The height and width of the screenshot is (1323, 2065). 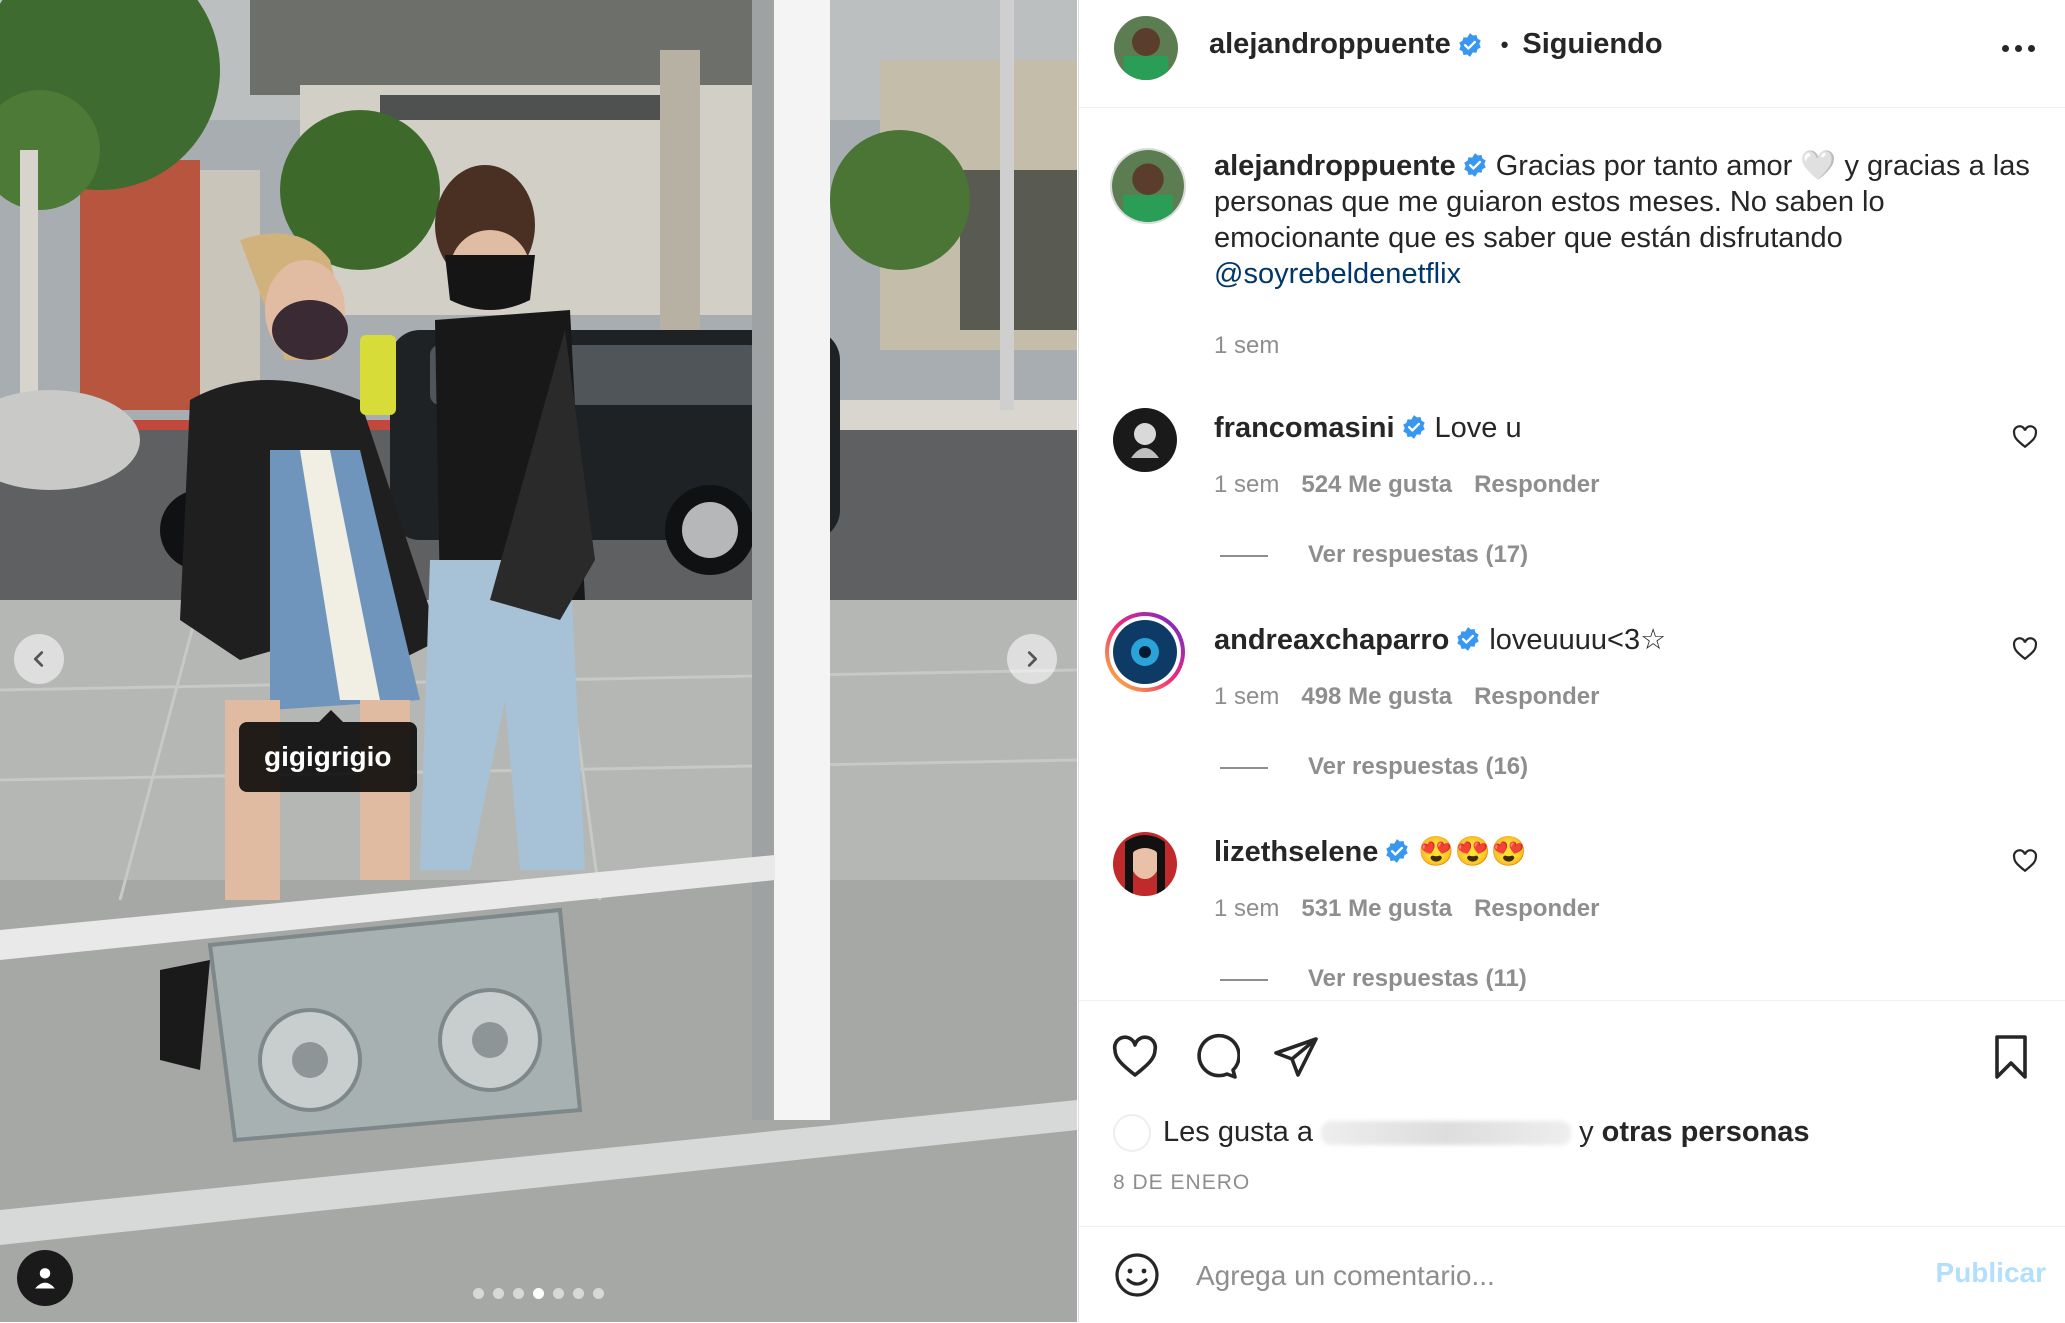 What do you see at coordinates (1337, 274) in the screenshot?
I see `caption-mention-link: @soyrebeldenetflix` at bounding box center [1337, 274].